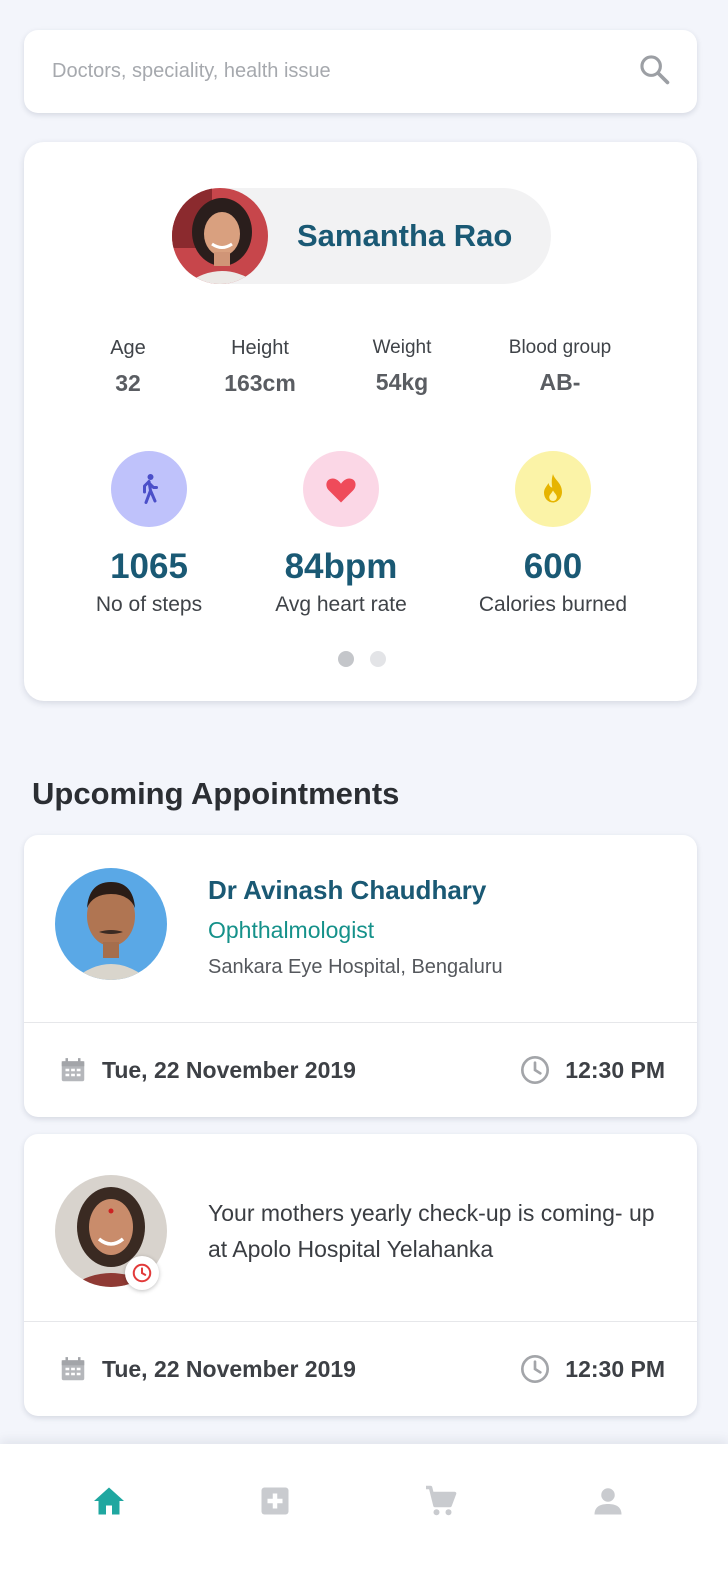  I want to click on stat-blood-group: Blood group AB-, so click(560, 366).